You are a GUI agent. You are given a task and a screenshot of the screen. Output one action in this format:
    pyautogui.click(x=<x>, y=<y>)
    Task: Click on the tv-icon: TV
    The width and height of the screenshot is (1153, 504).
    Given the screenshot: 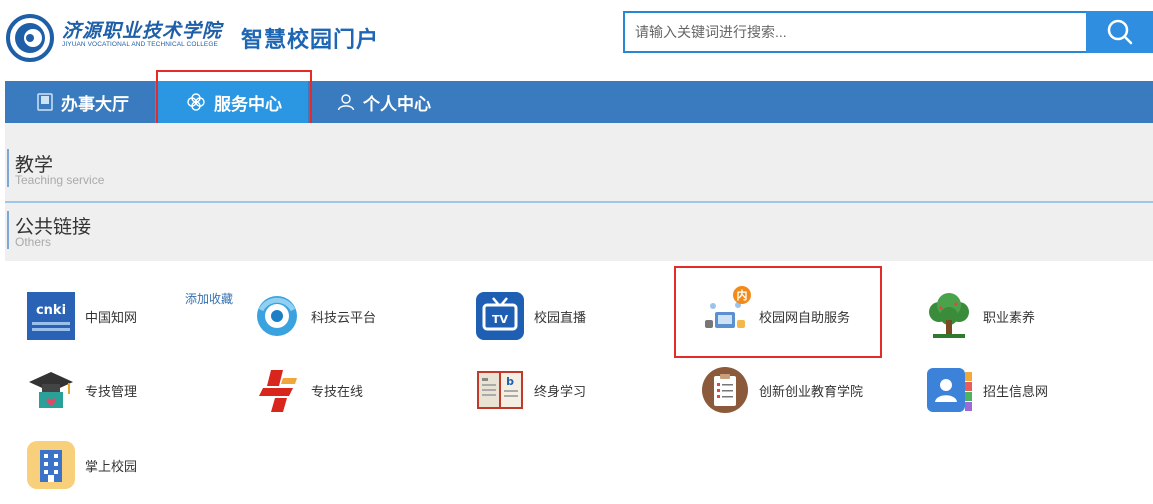 What is the action you would take?
    pyautogui.click(x=500, y=316)
    